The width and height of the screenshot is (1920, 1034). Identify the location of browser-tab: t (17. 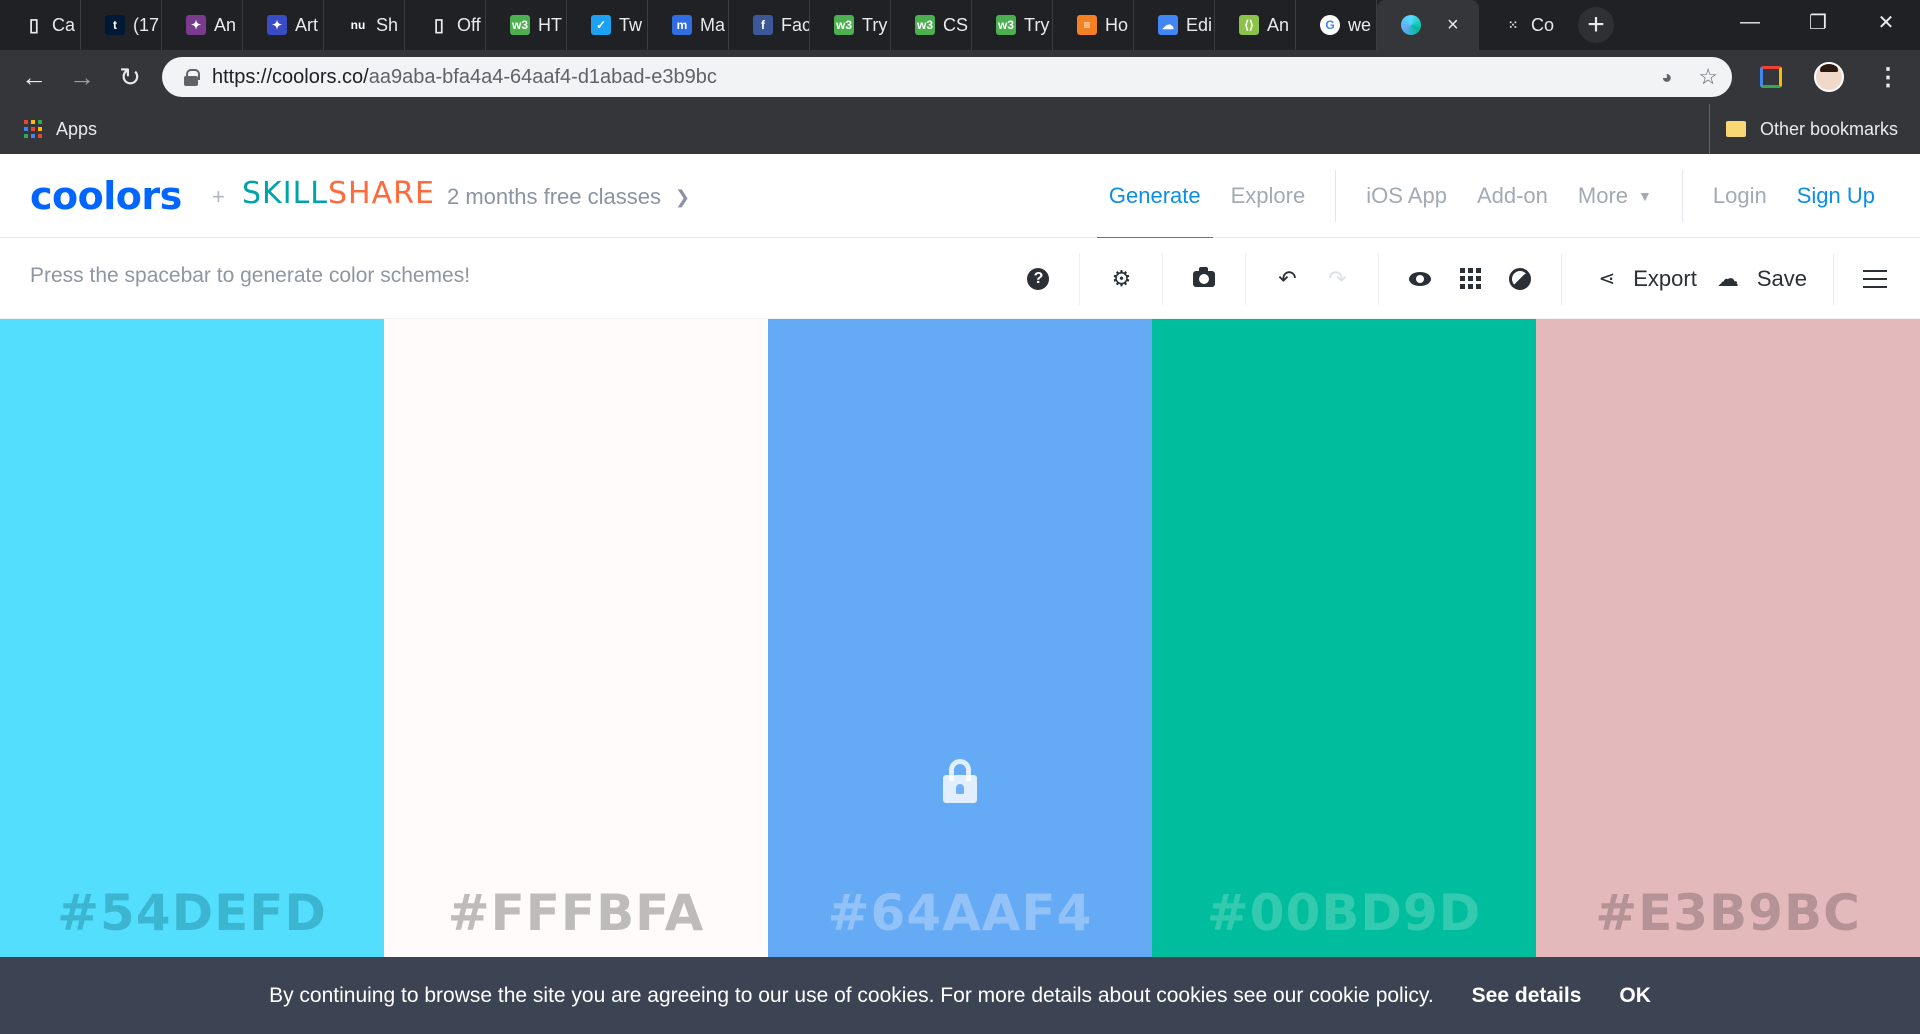
(121, 25).